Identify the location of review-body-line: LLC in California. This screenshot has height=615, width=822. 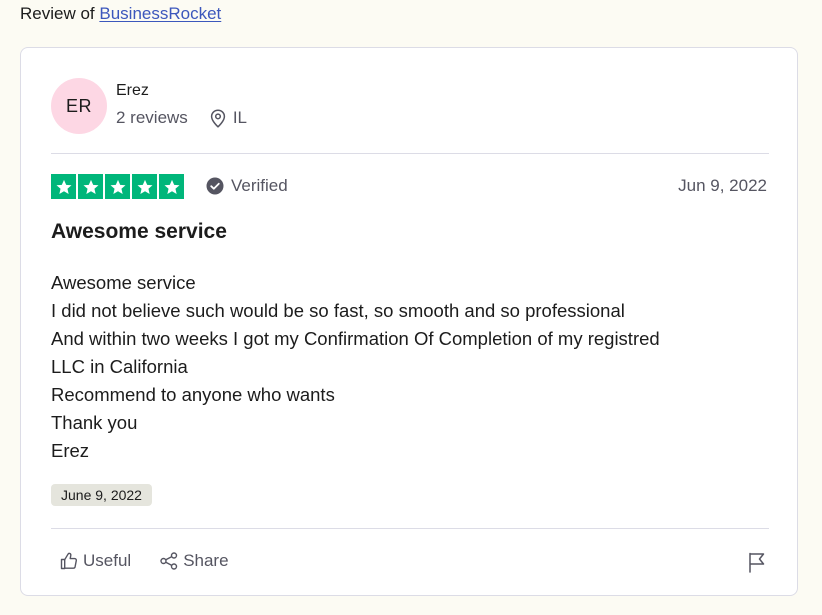
(119, 366).